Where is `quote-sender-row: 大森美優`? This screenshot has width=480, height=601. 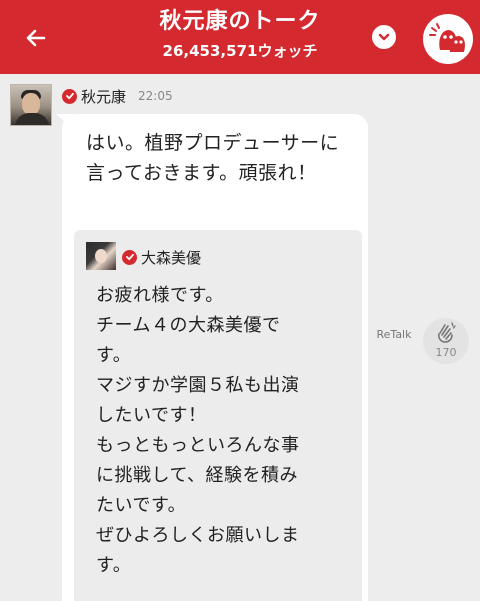 quote-sender-row: 大森美優 is located at coordinates (161, 257).